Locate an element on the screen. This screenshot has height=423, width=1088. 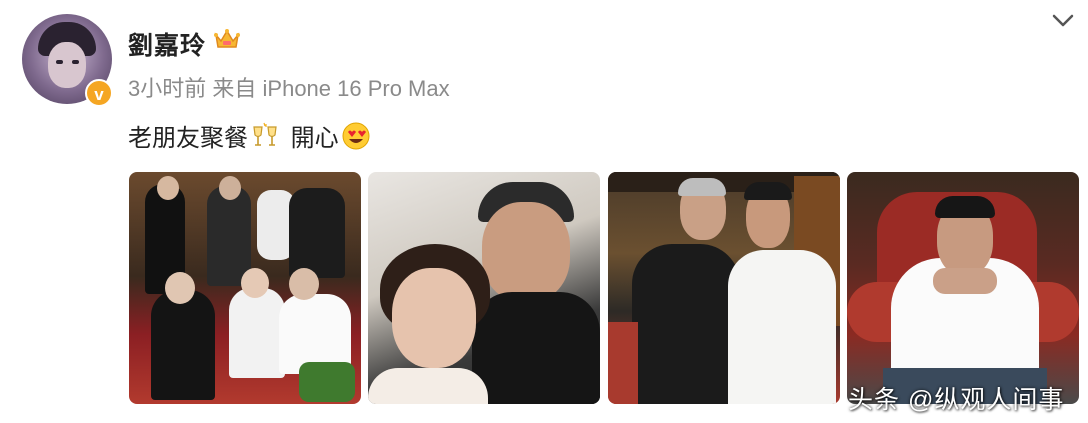
post-source-device: iPhone 16 Pro Max is located at coordinates (356, 88).